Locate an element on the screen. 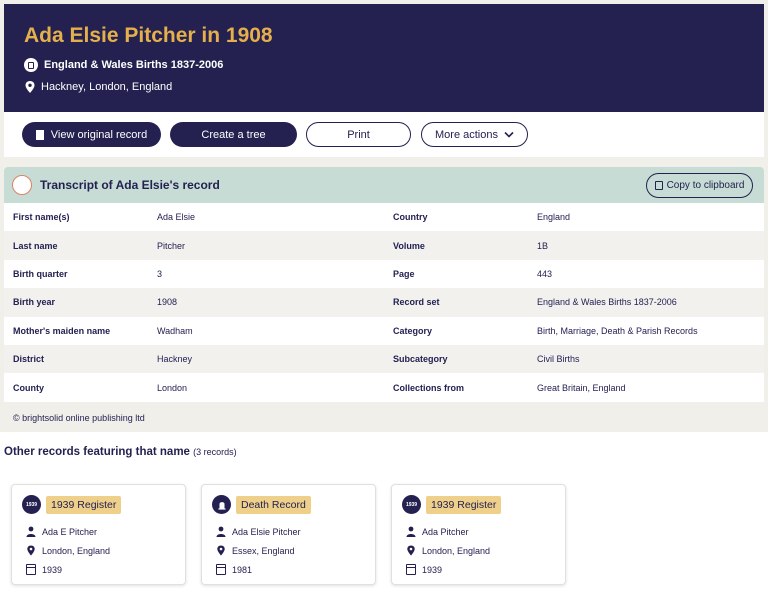 The width and height of the screenshot is (768, 600). field-value: London is located at coordinates (172, 387).